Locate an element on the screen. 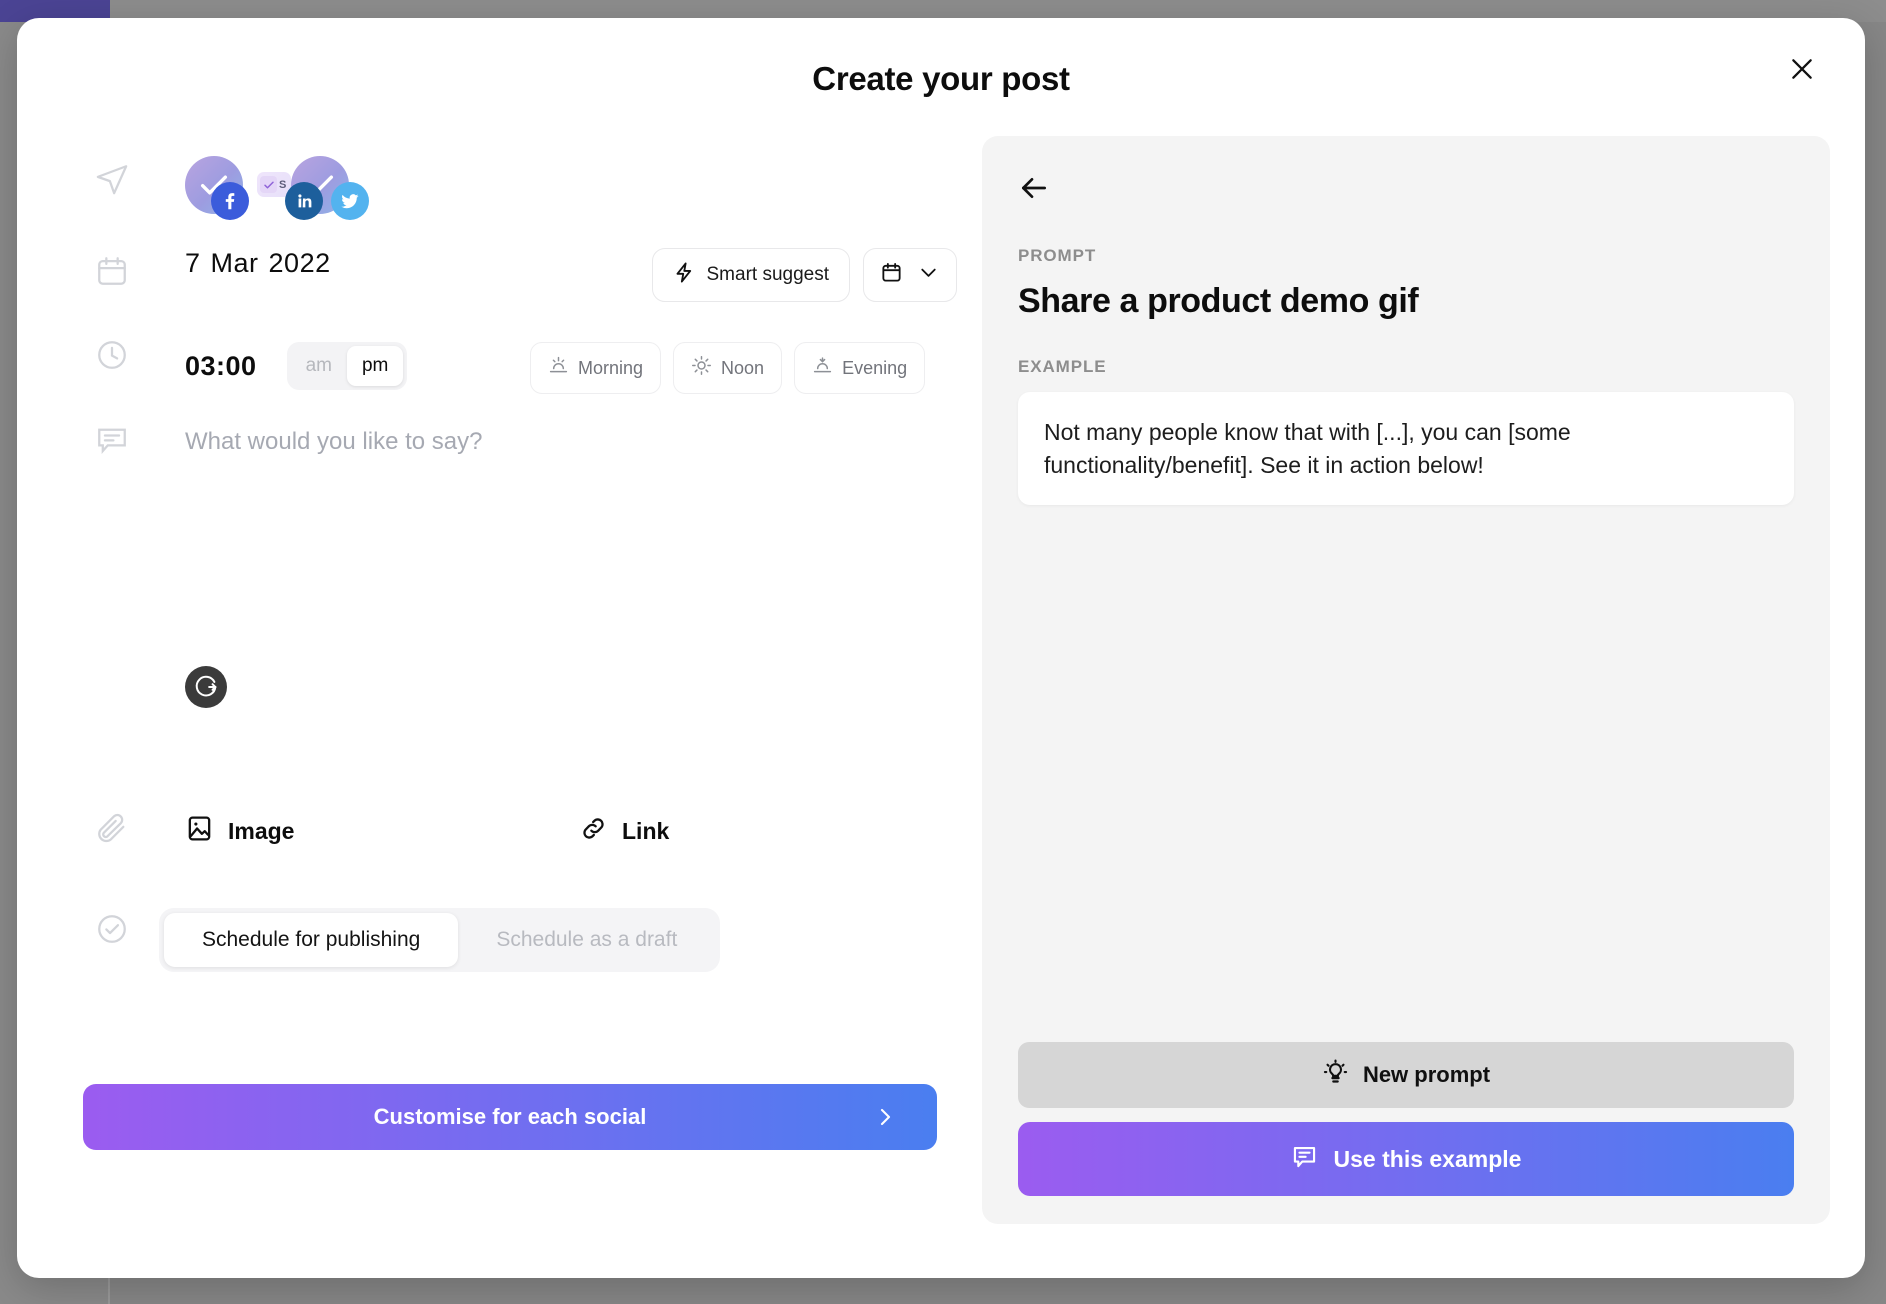  check-circle-icon is located at coordinates (112, 929).